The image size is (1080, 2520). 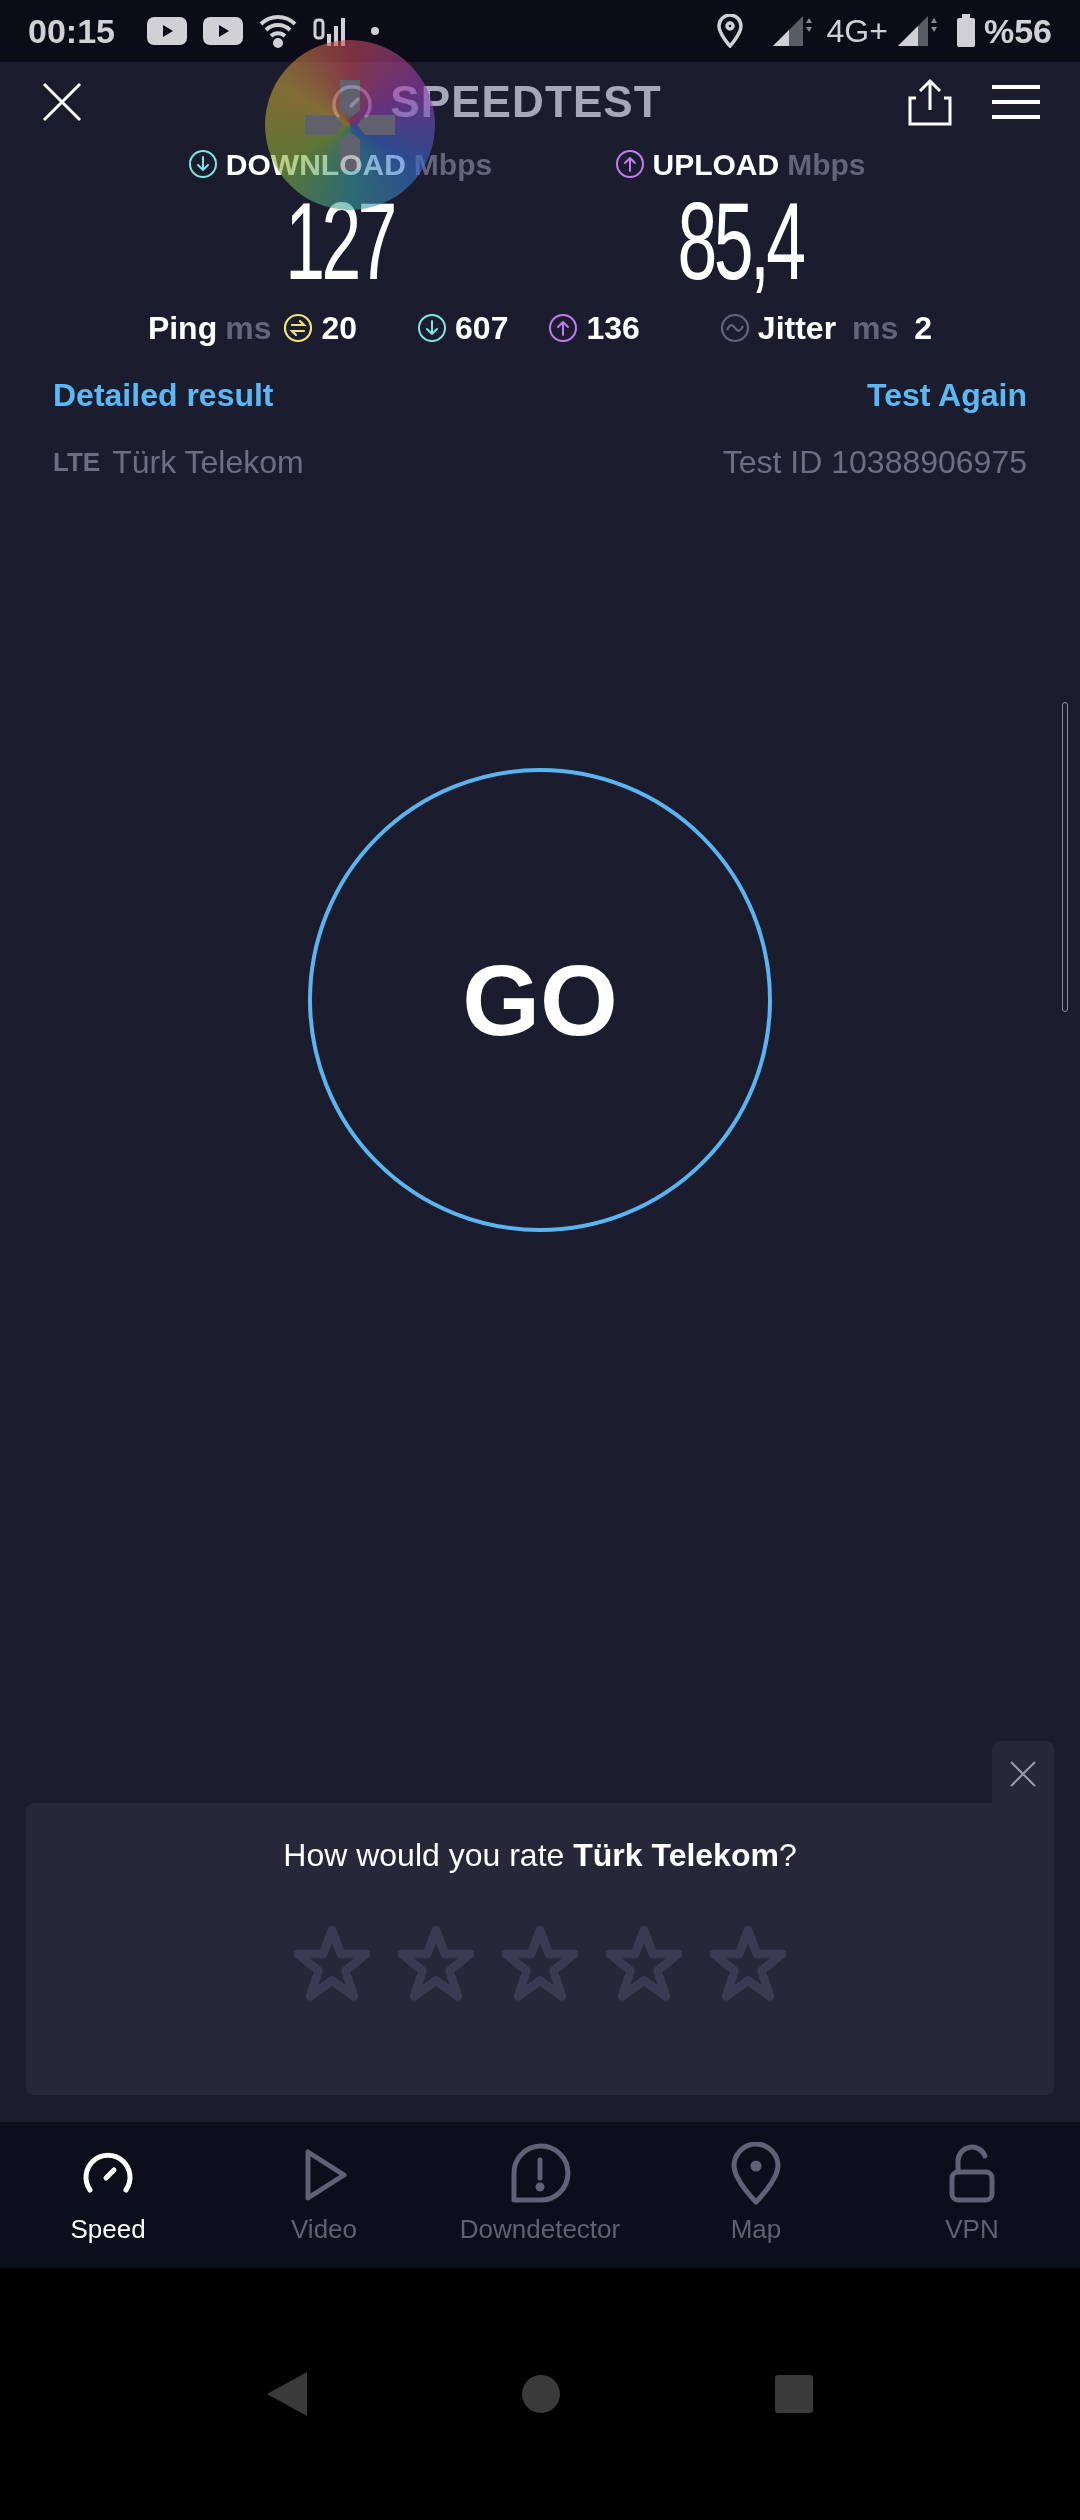 What do you see at coordinates (1017, 31) in the screenshot?
I see `battery-level: %56` at bounding box center [1017, 31].